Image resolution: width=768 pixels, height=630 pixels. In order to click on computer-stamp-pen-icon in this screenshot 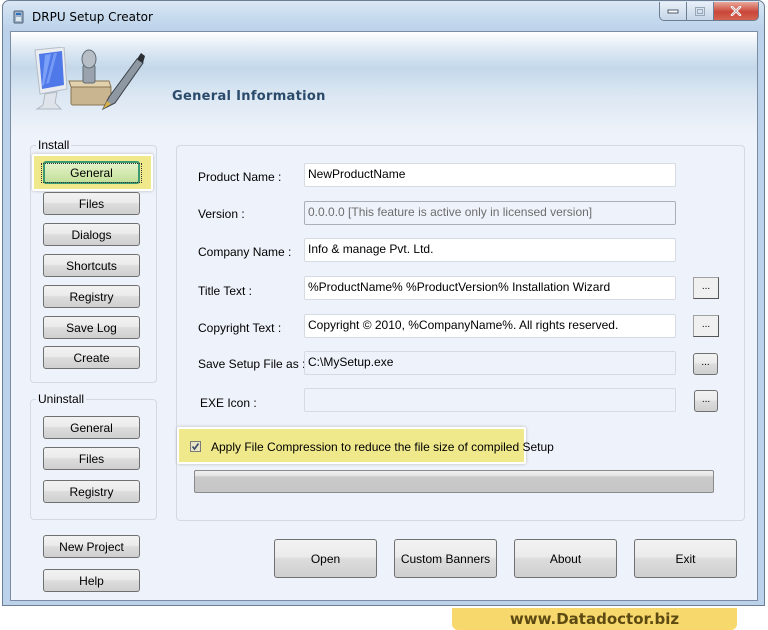, I will do `click(89, 79)`.